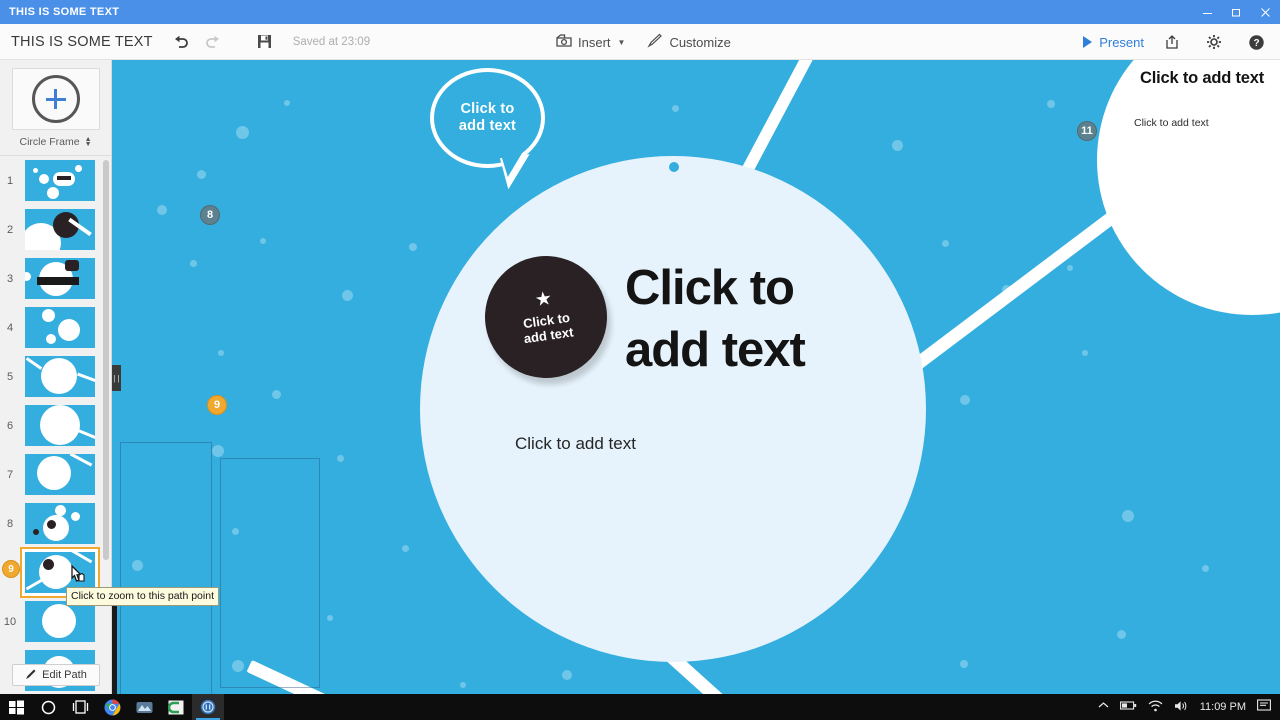  I want to click on slide-thumb-1: 1, so click(55, 180).